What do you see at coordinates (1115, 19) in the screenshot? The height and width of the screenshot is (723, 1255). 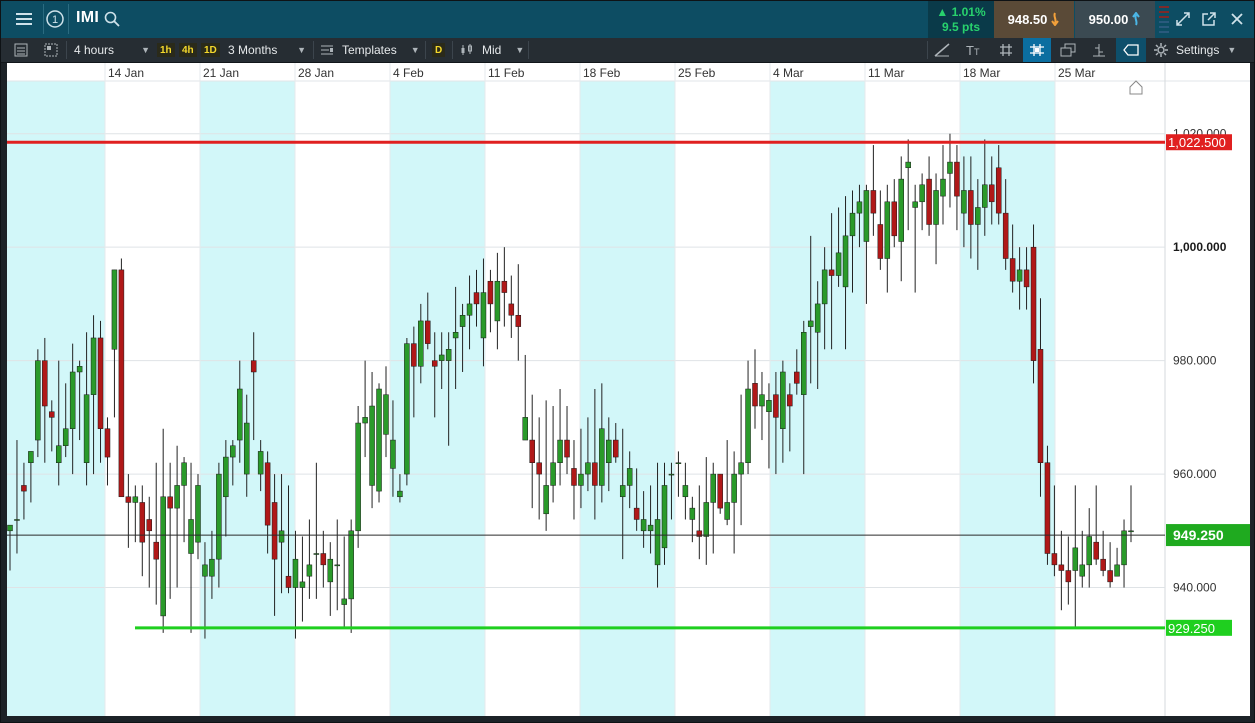 I see `buy-button: 950.00` at bounding box center [1115, 19].